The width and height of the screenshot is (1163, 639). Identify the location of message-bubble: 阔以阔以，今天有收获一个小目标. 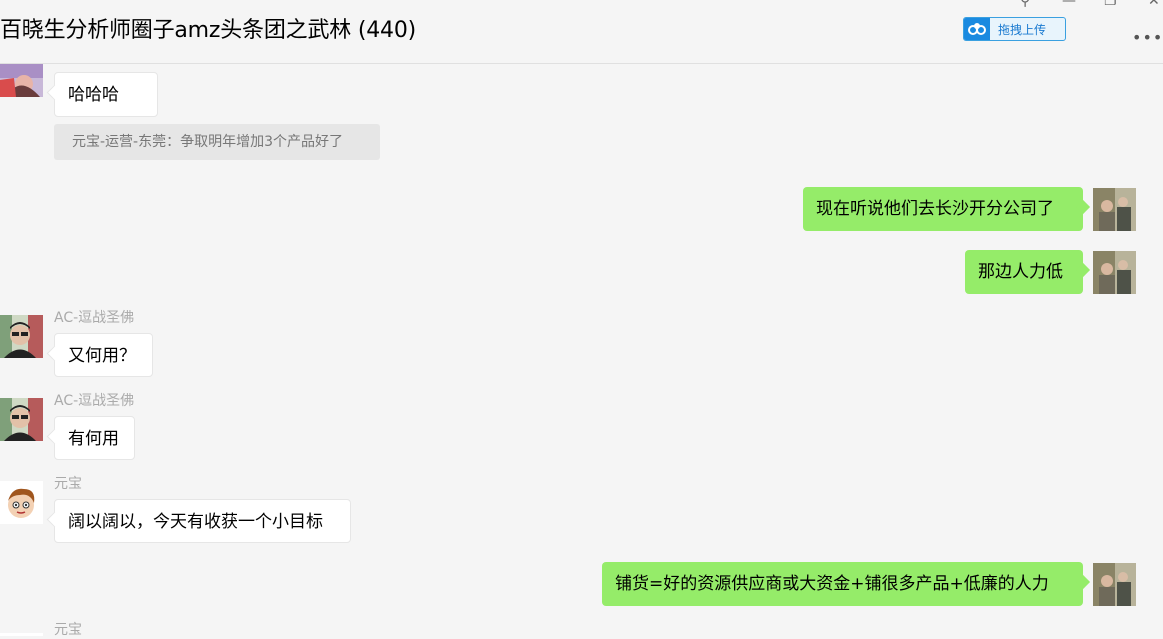
(202, 521).